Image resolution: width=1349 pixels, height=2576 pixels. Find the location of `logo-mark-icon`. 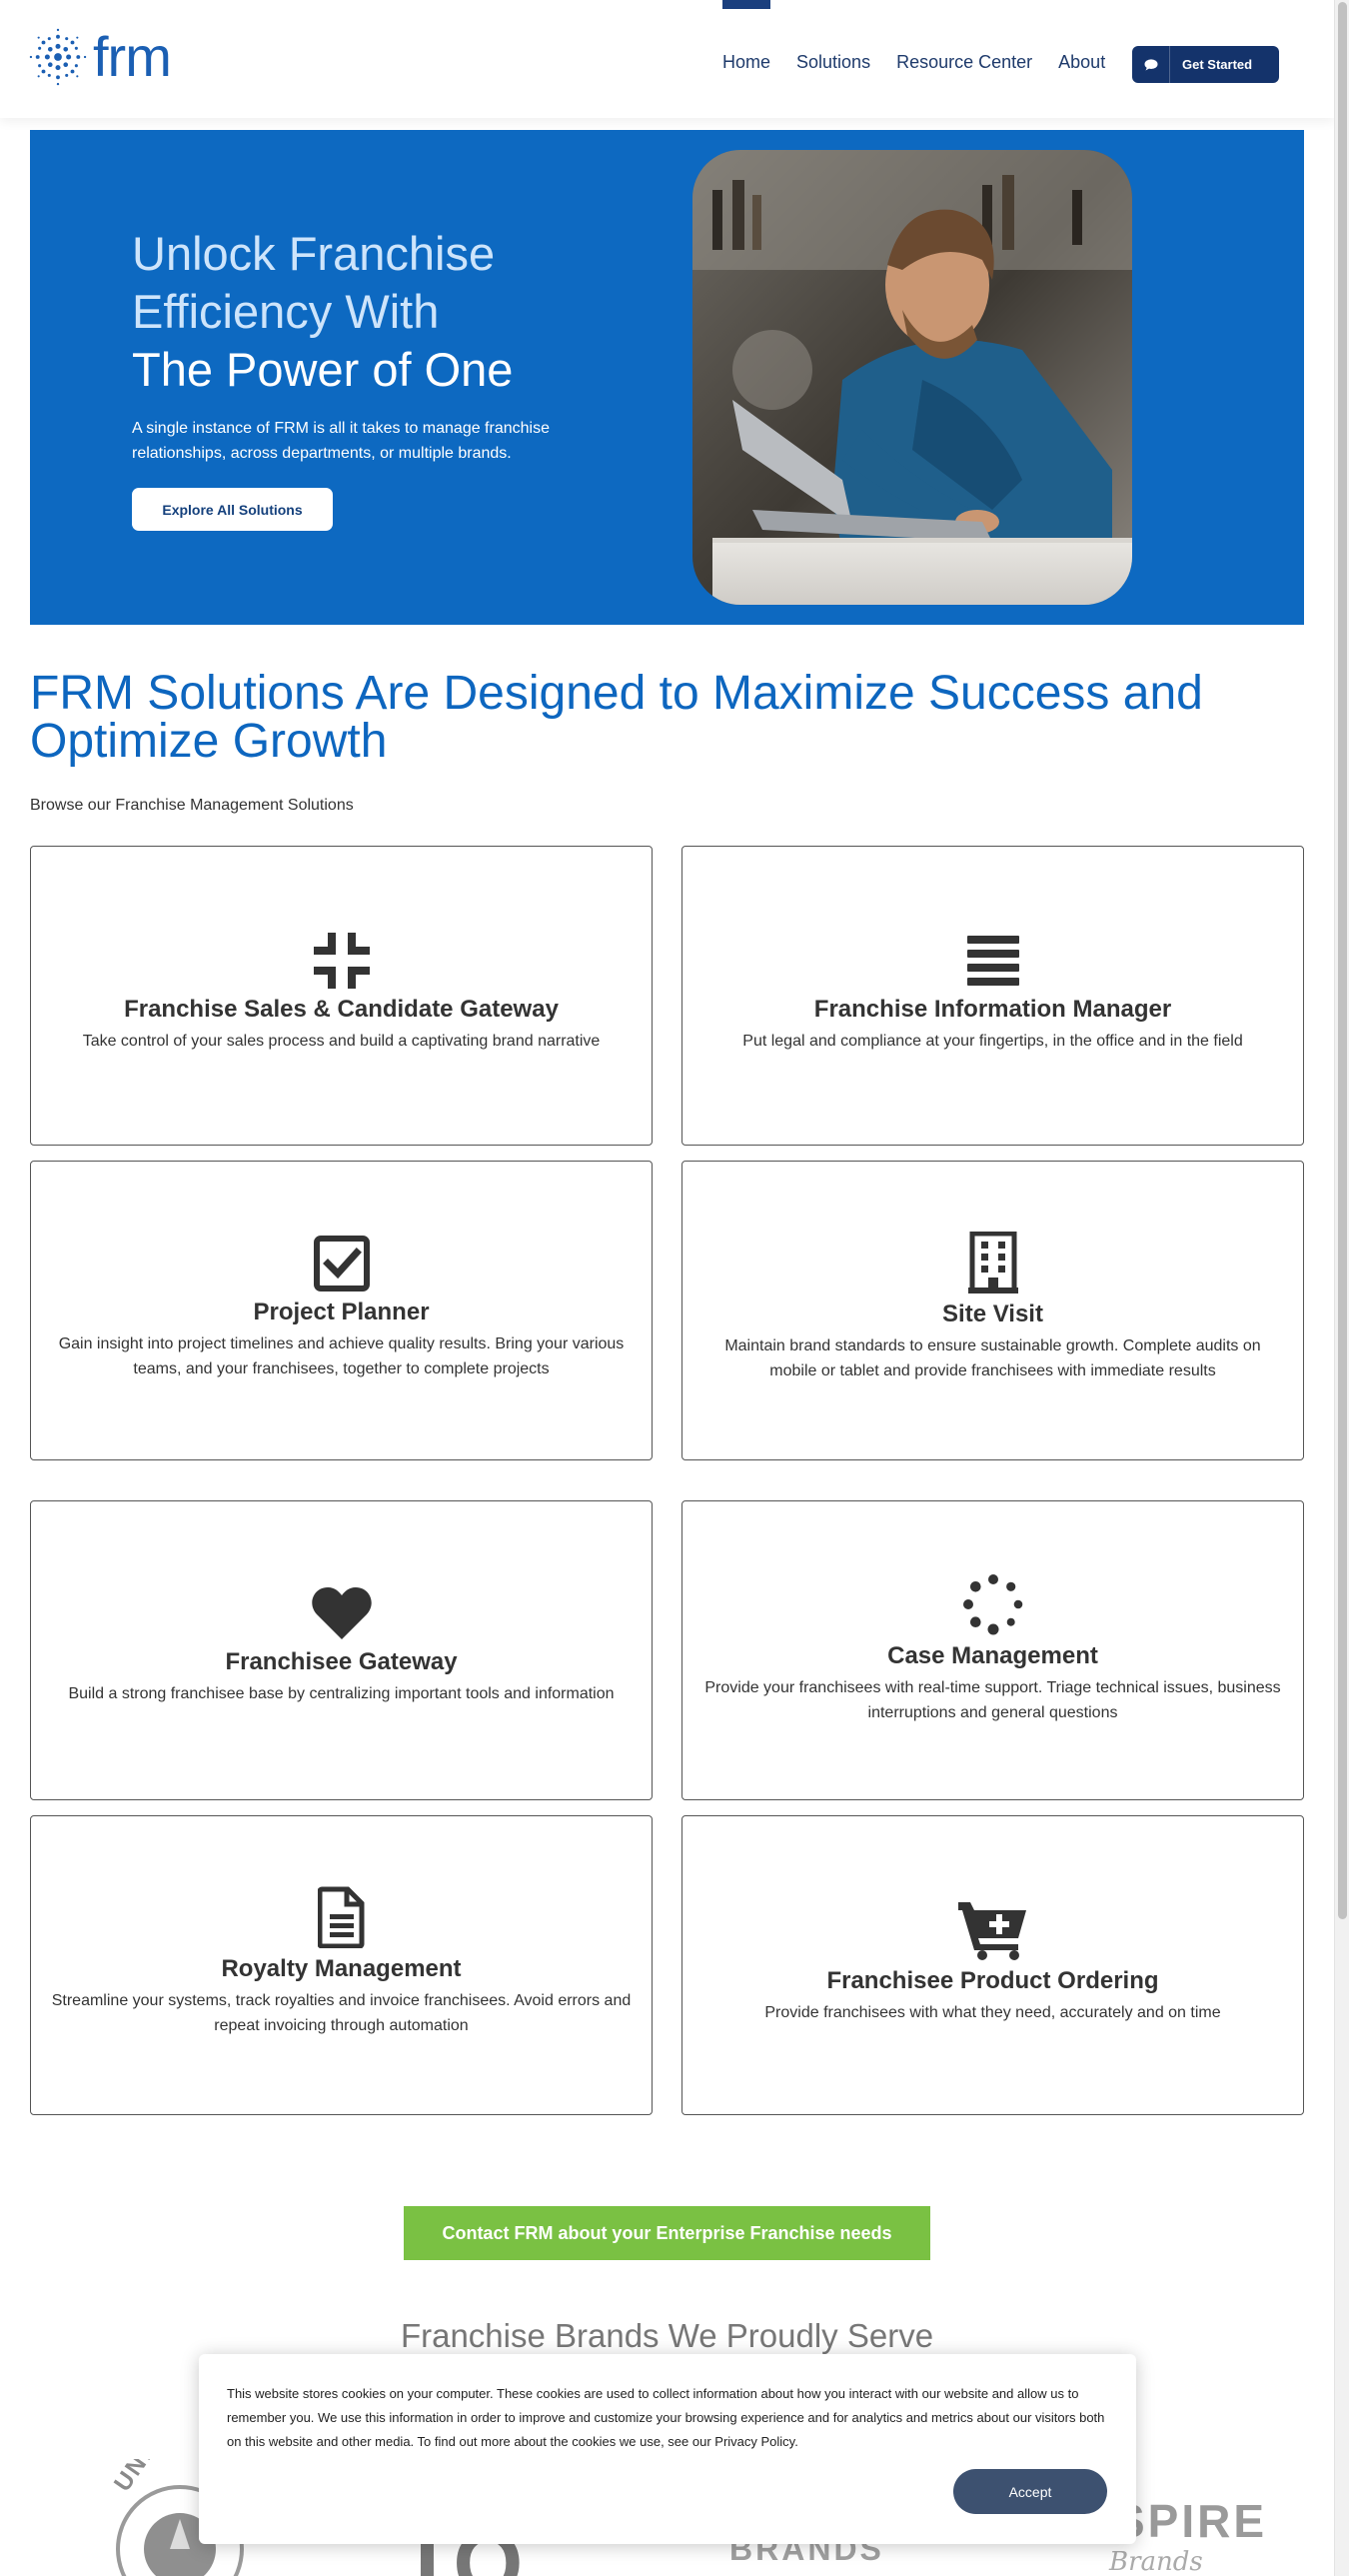

logo-mark-icon is located at coordinates (58, 57).